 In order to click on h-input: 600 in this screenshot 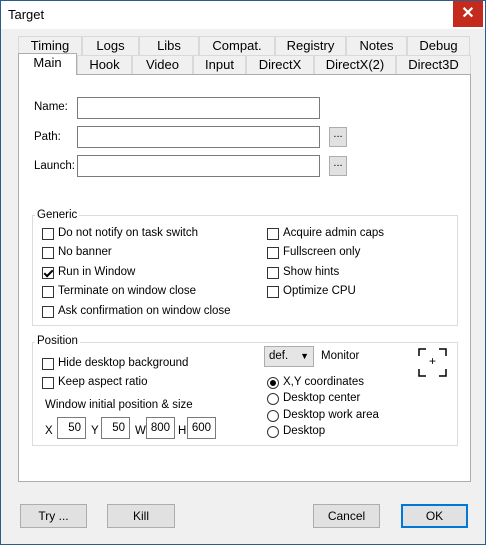, I will do `click(201, 428)`.